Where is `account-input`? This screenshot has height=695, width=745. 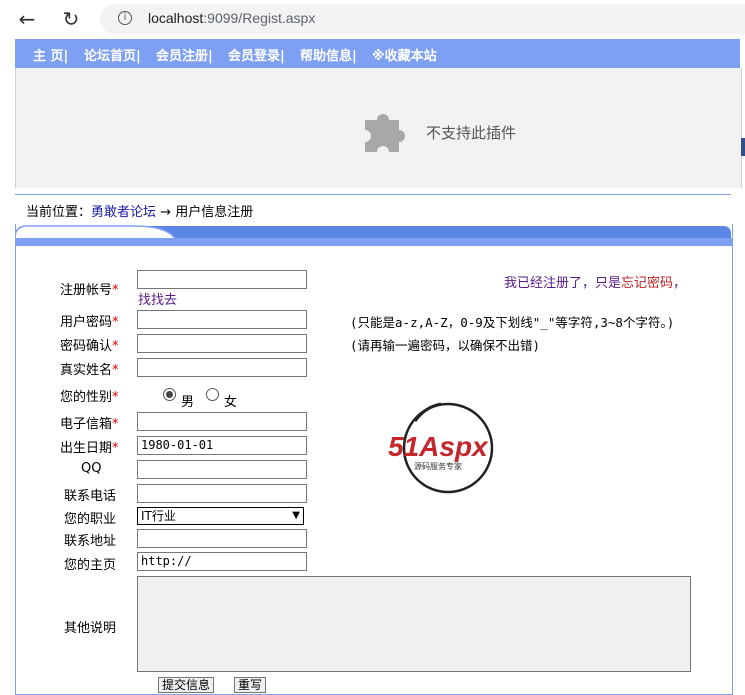 account-input is located at coordinates (222, 279).